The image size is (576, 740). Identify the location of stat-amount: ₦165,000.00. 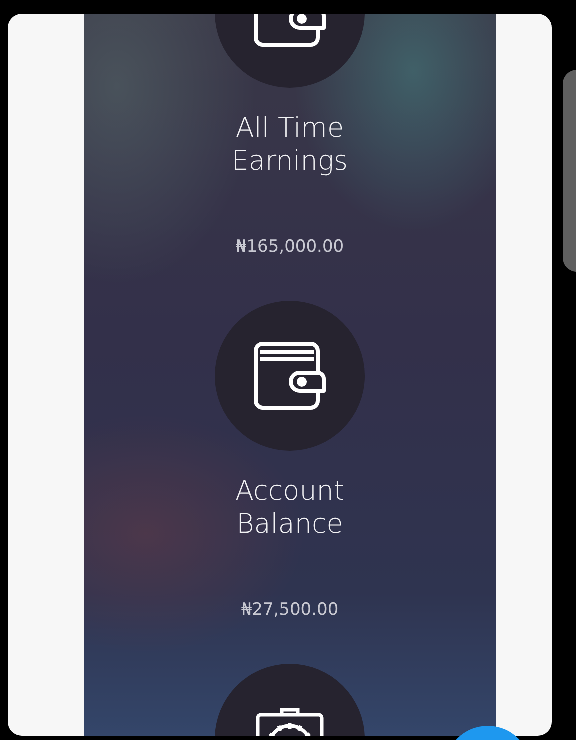
(290, 247).